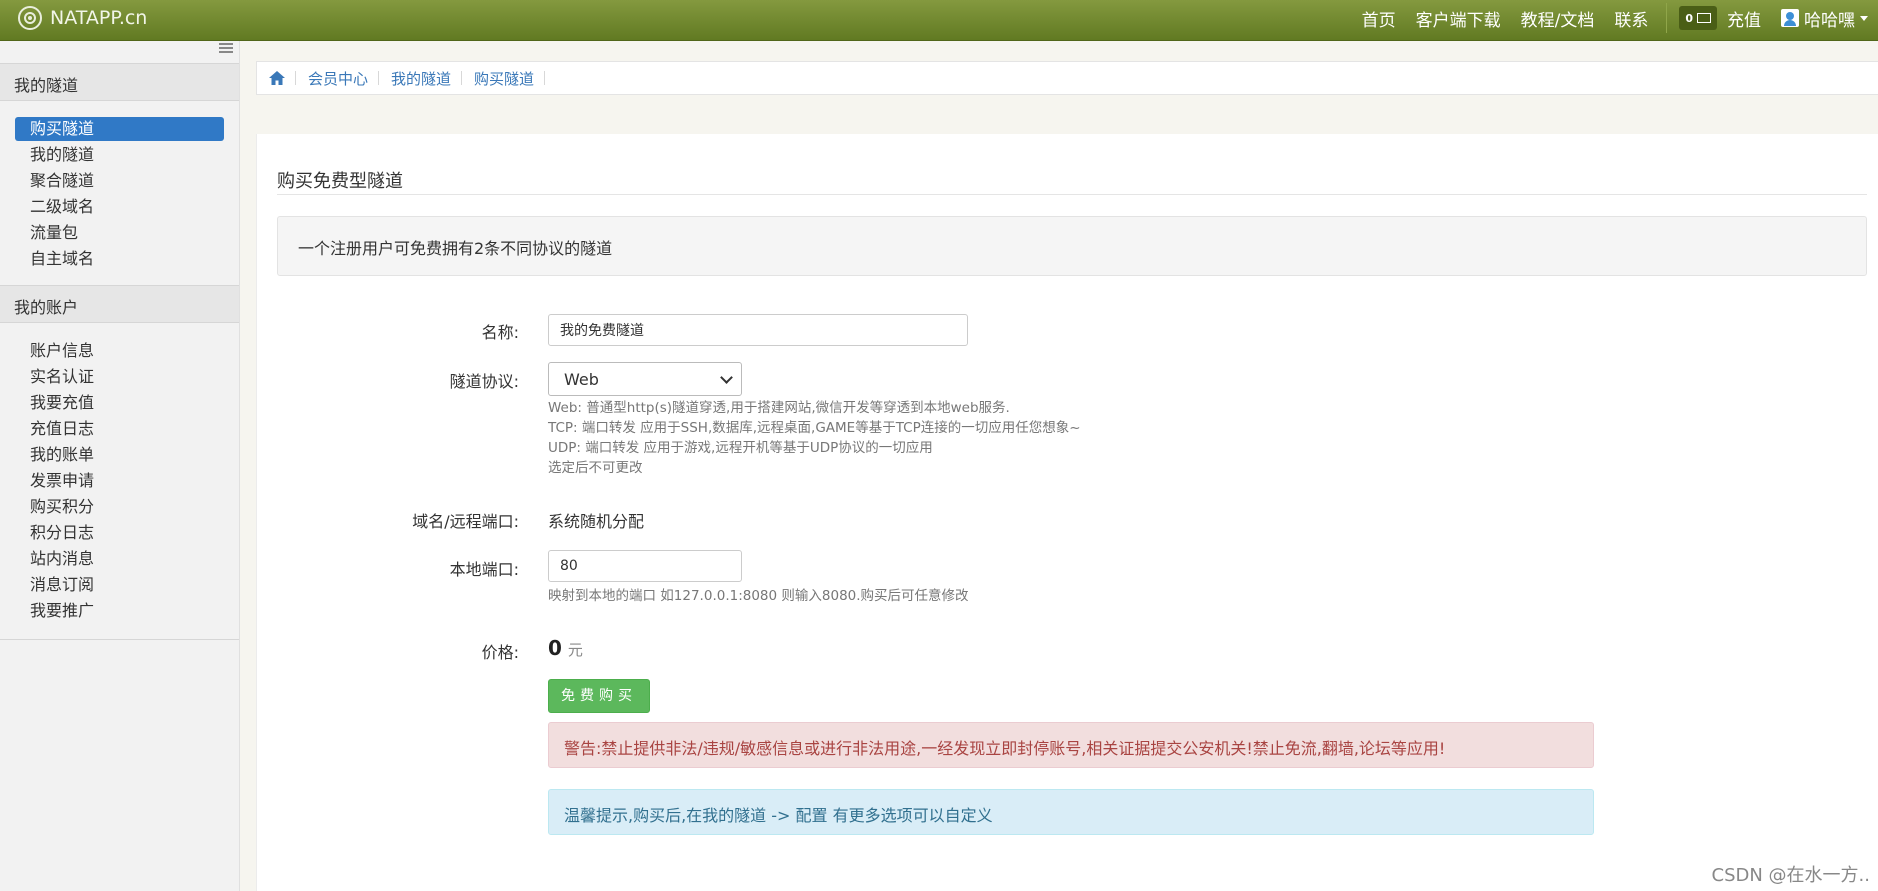 The image size is (1878, 891). Describe the element at coordinates (119, 82) in the screenshot. I see `sidebar-section-tunnels: 我的隧道` at that location.